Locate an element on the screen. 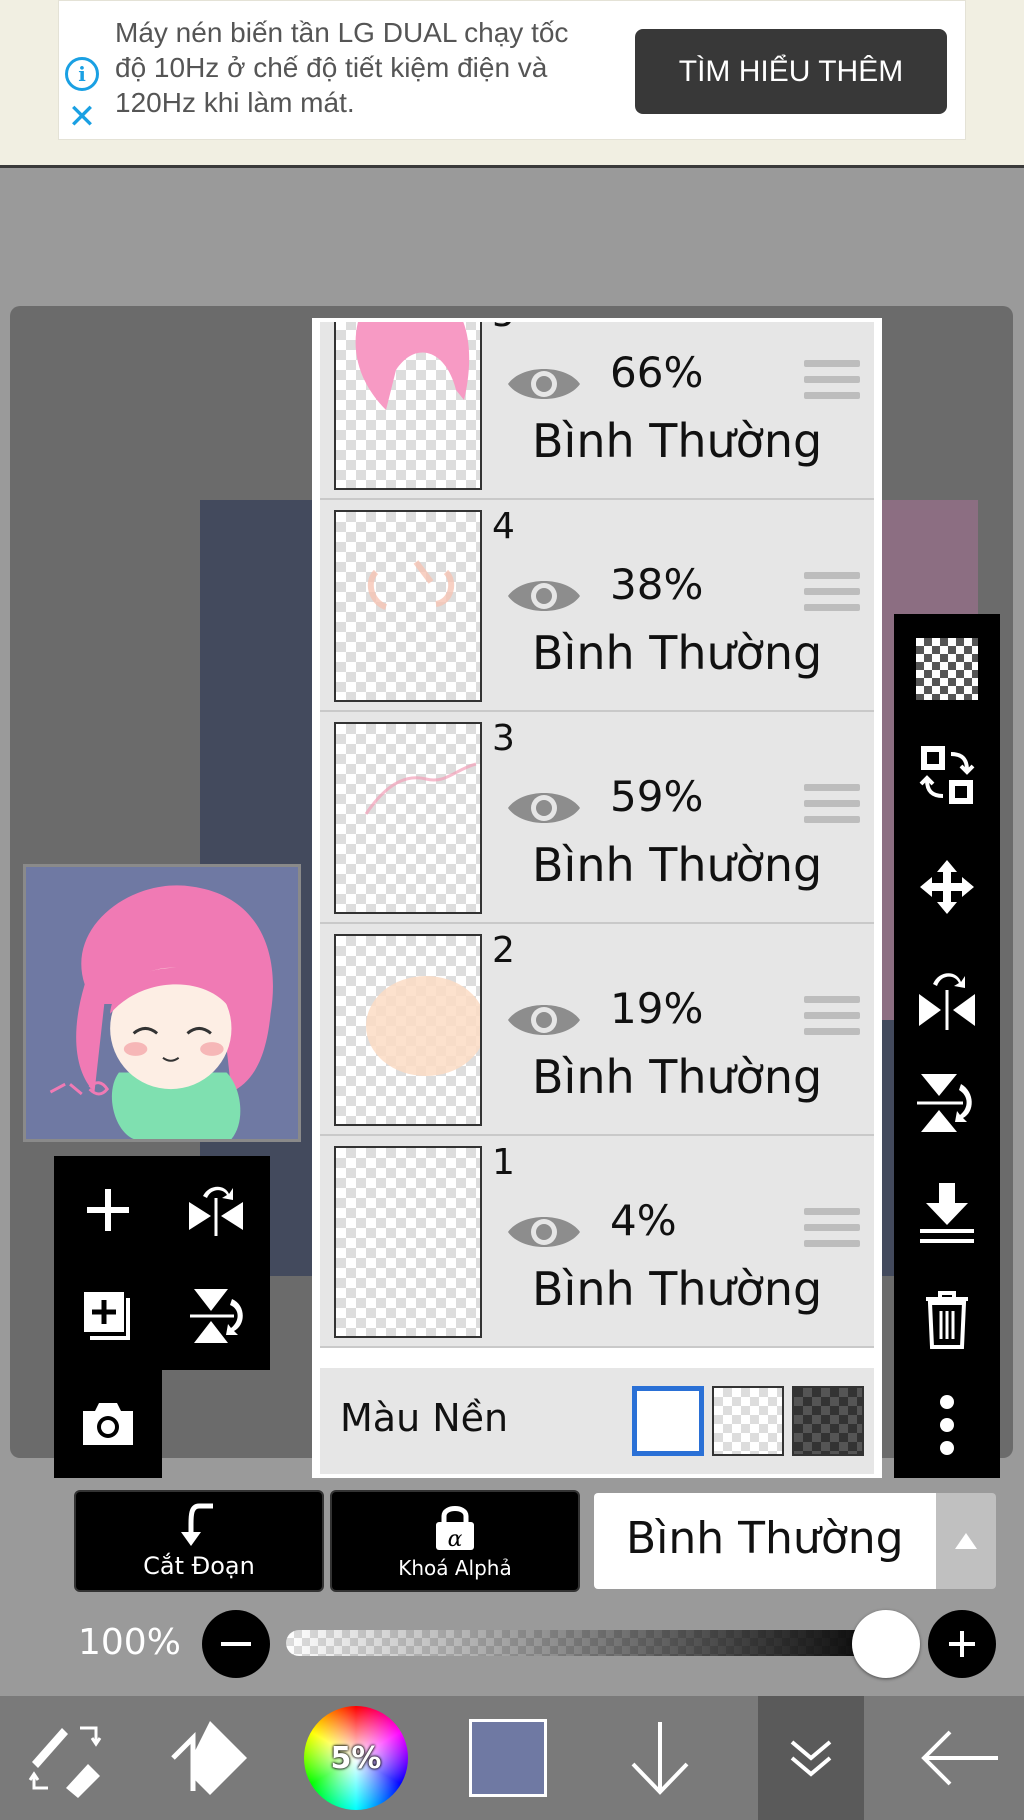  color-wheel-icon: 5% is located at coordinates (356, 1758).